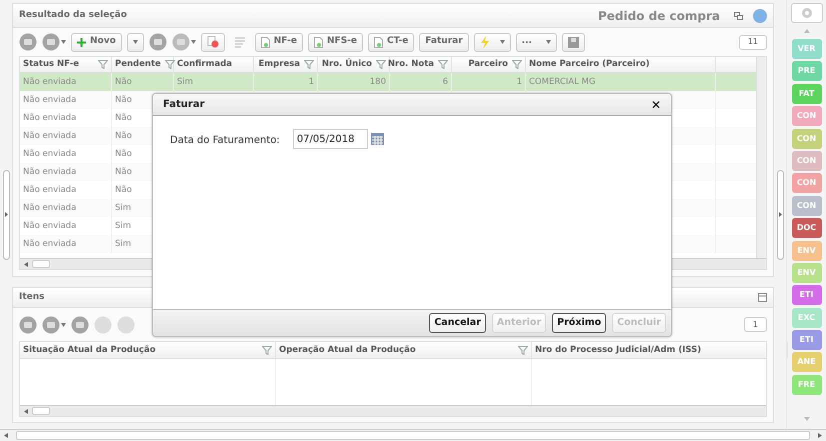 The image size is (826, 441). Describe the element at coordinates (485, 42) in the screenshot. I see `lightning-icon` at that location.